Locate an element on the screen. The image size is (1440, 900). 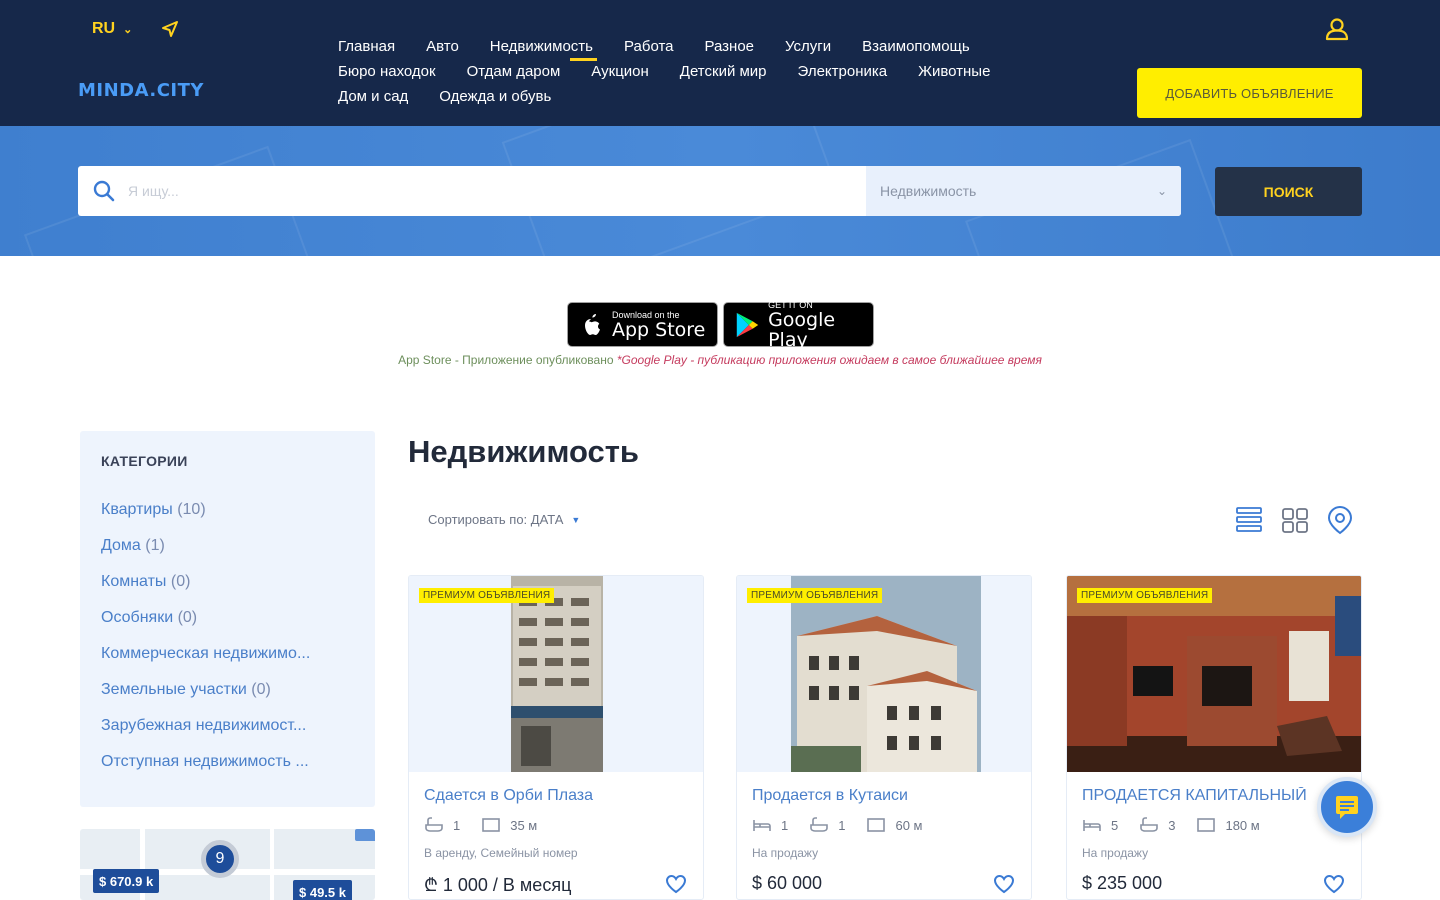
listing-features: 1 35 м is located at coordinates (480, 825).